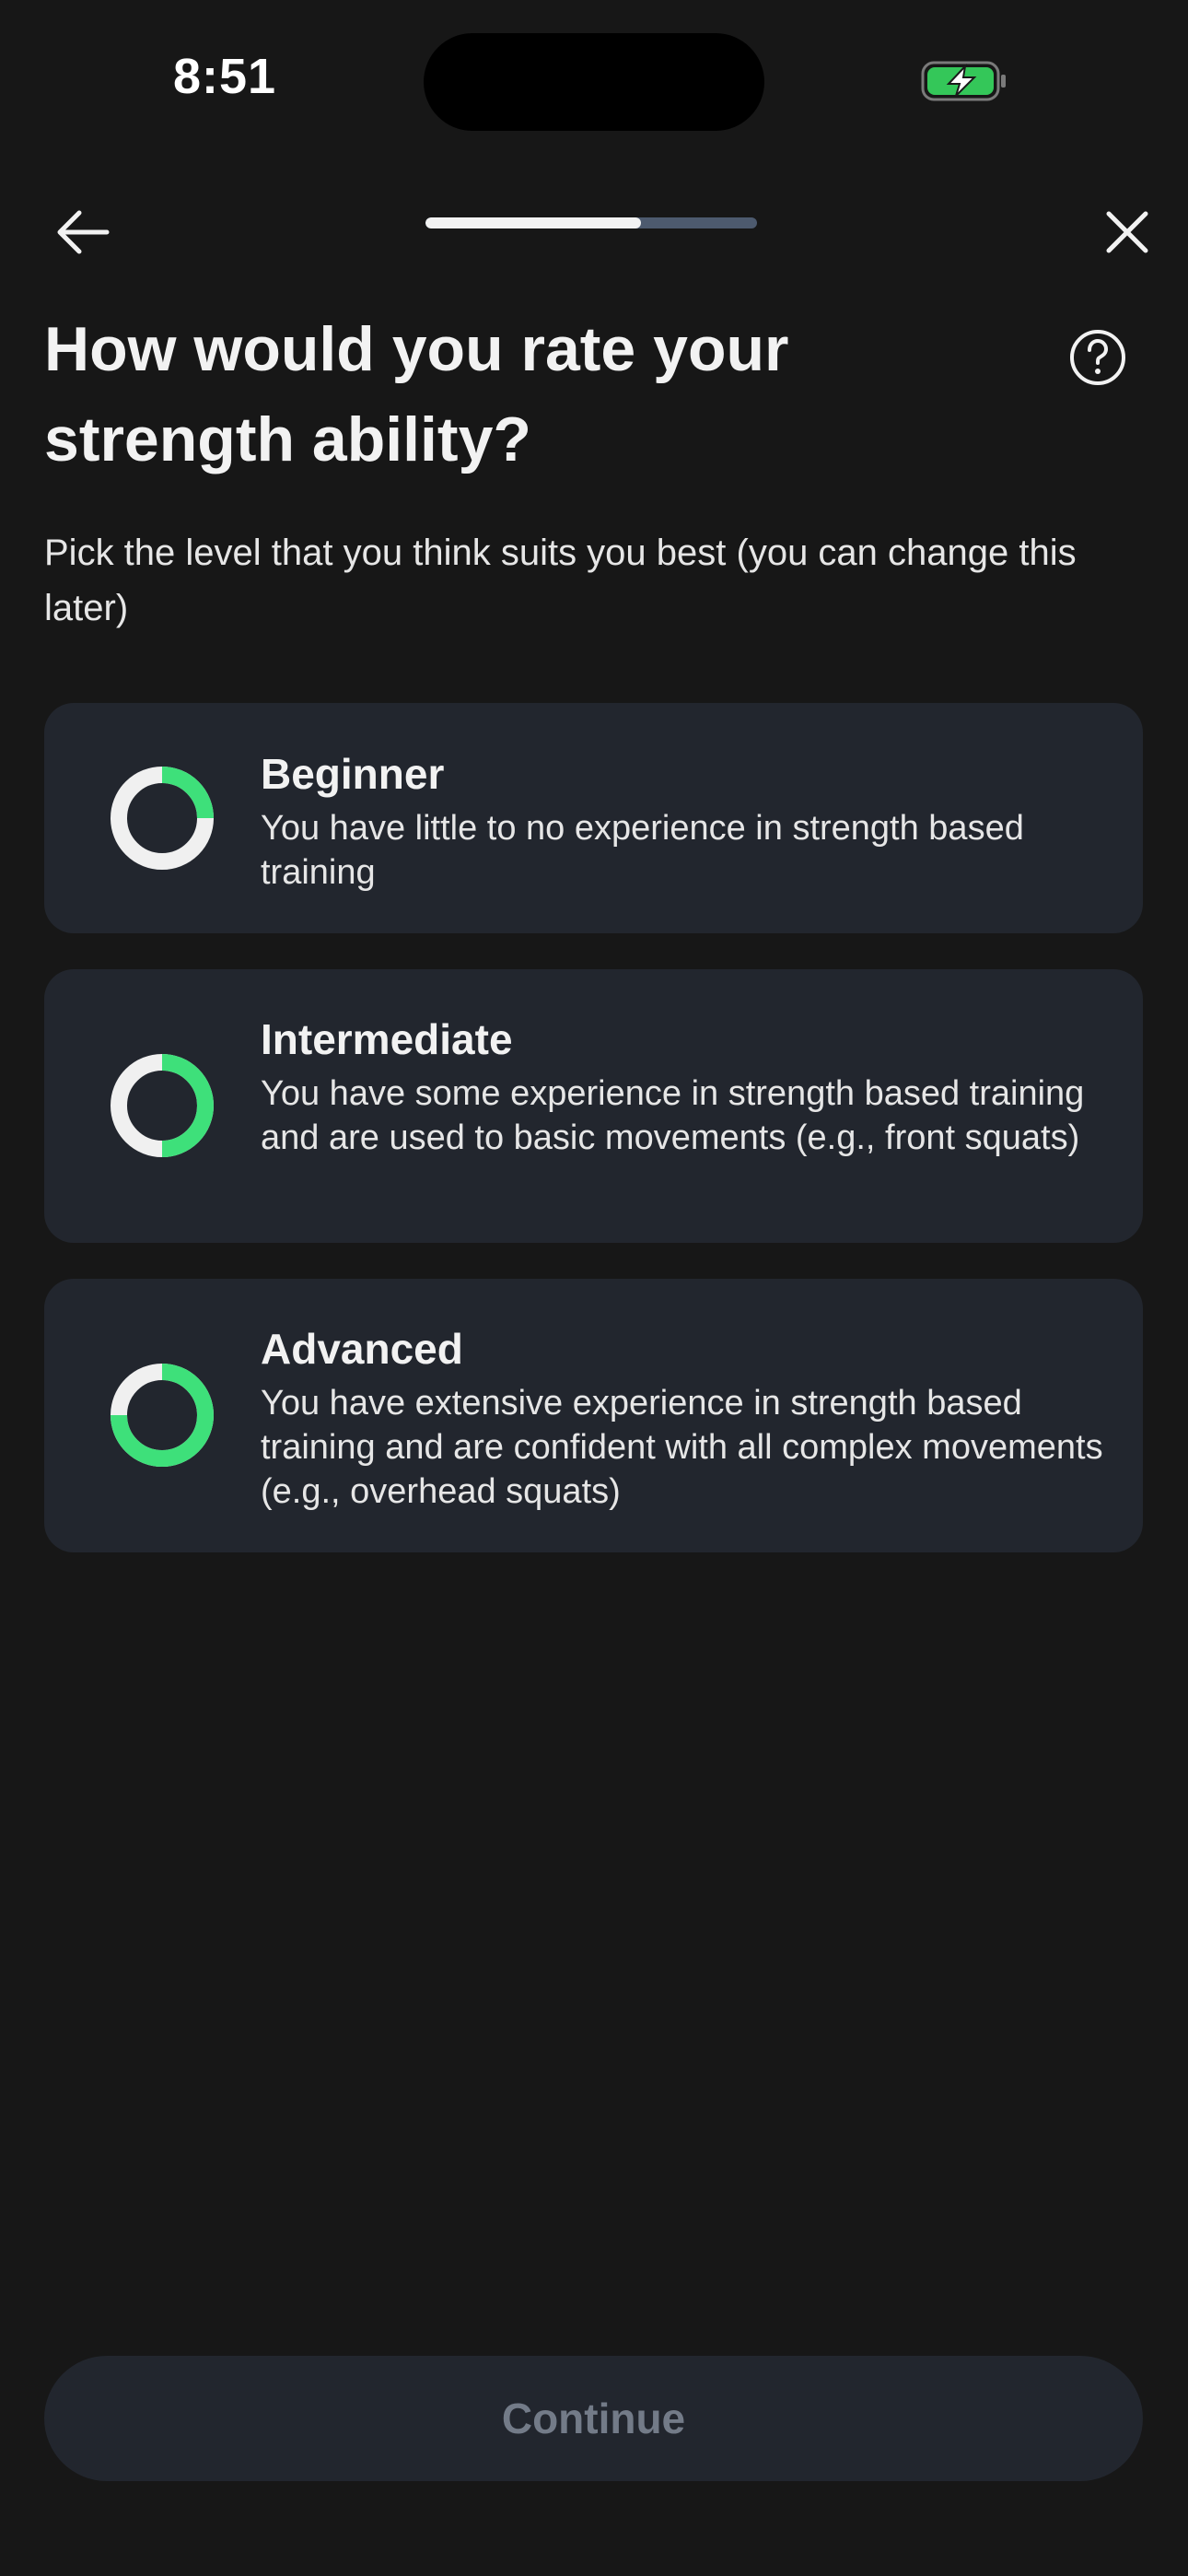 The width and height of the screenshot is (1188, 2576). I want to click on close-button, so click(1127, 232).